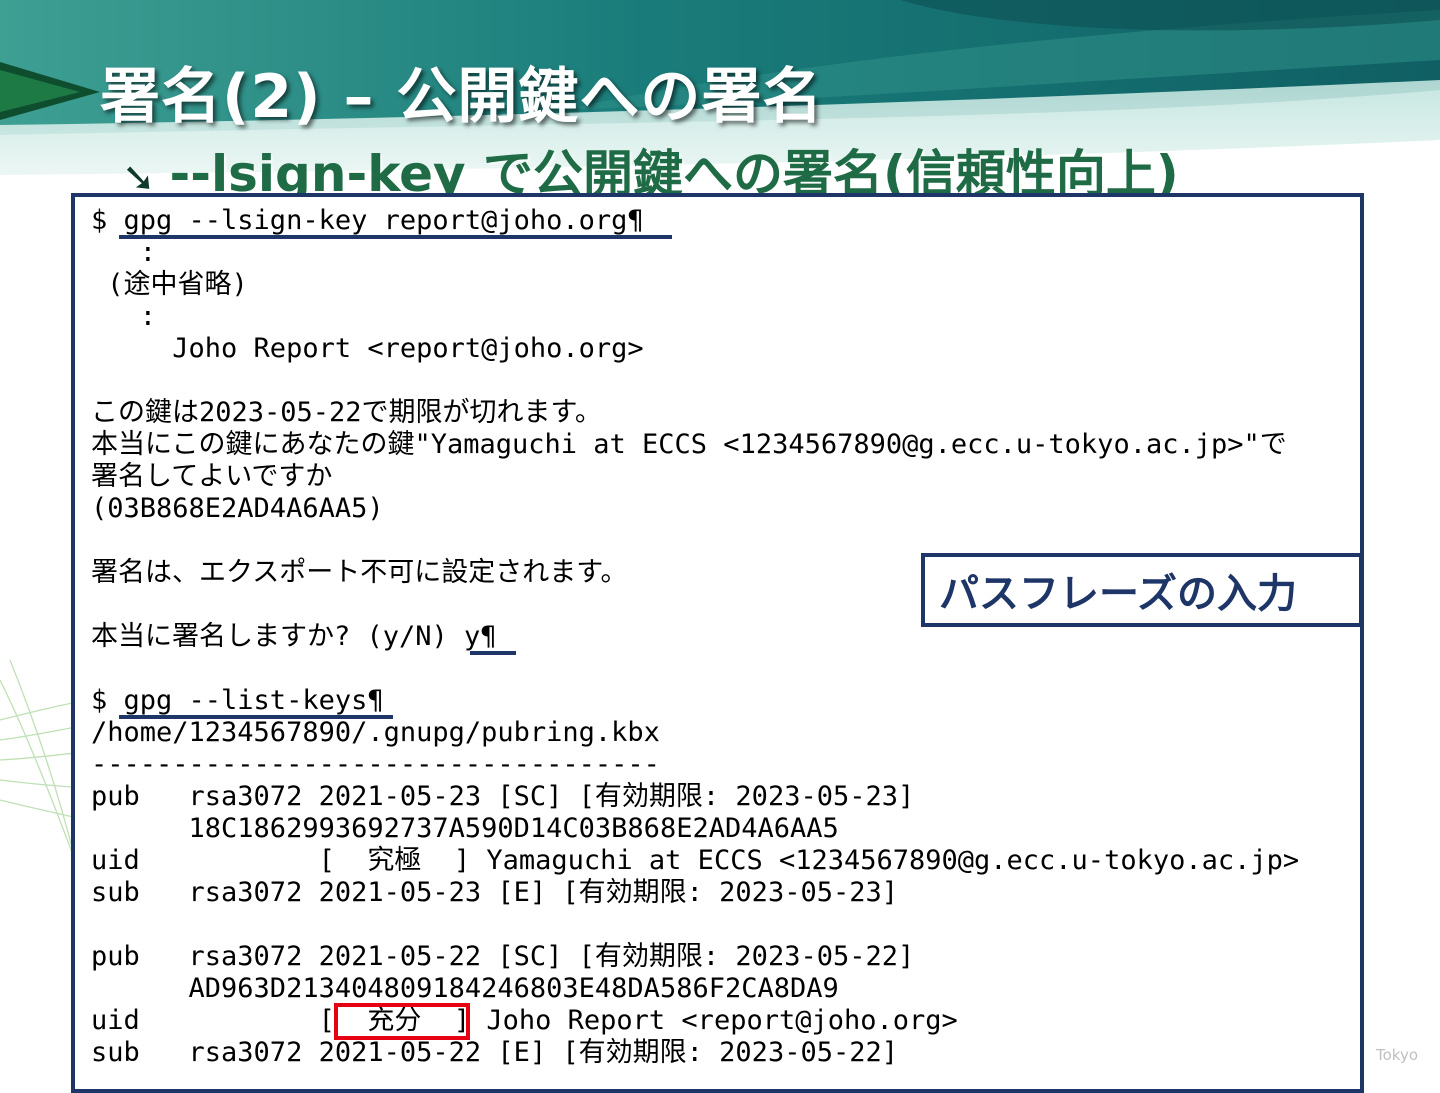 This screenshot has width=1440, height=1093. Describe the element at coordinates (359, 572) in the screenshot. I see `terminal-line: 署名は、エクスポート不可に設定されます。` at that location.